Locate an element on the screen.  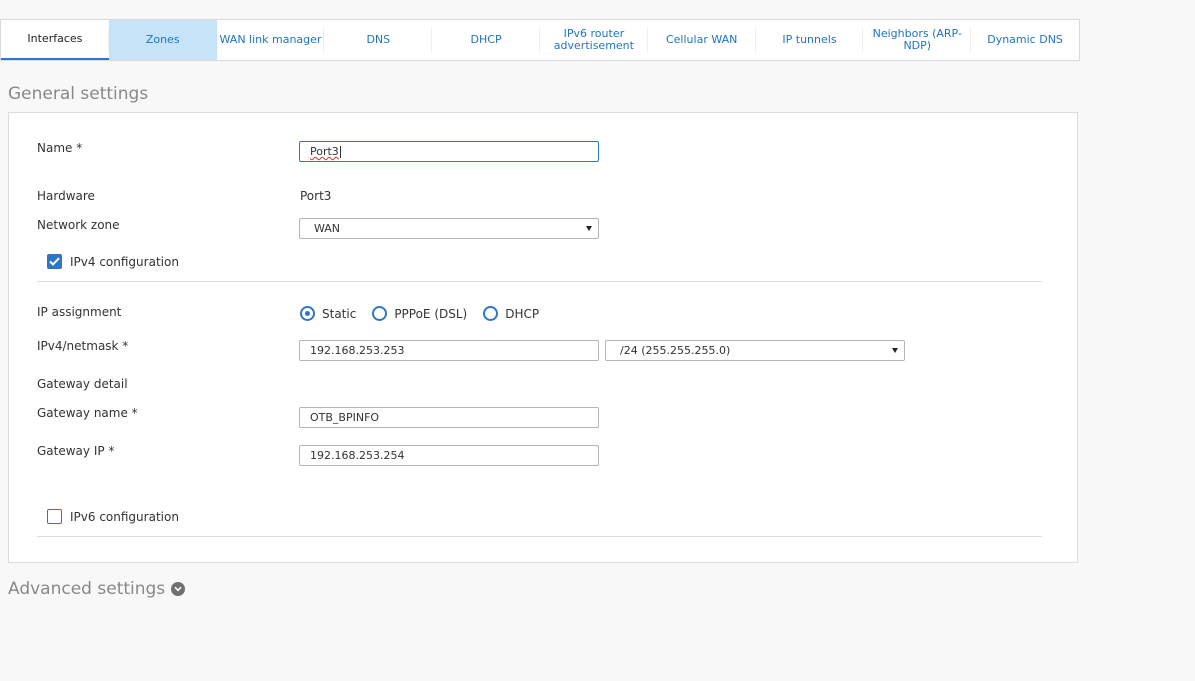
tab-neighbors: Neighbors (ARP-NDP) is located at coordinates (917, 40).